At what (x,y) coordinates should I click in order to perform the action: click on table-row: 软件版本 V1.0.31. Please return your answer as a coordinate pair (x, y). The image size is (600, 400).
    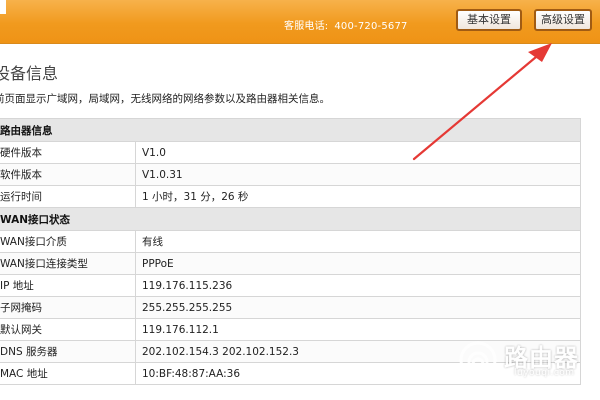
    Looking at the image, I should click on (290, 174).